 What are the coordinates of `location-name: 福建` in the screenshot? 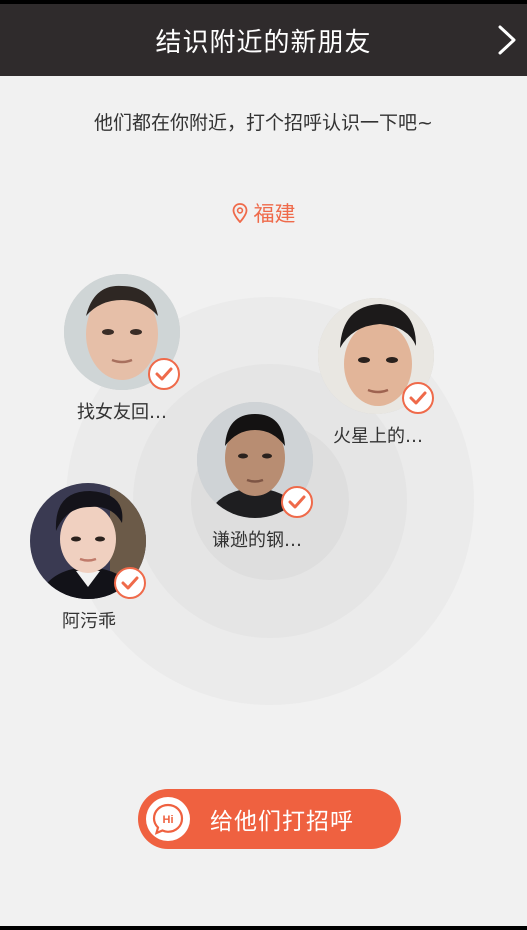 It's located at (274, 214).